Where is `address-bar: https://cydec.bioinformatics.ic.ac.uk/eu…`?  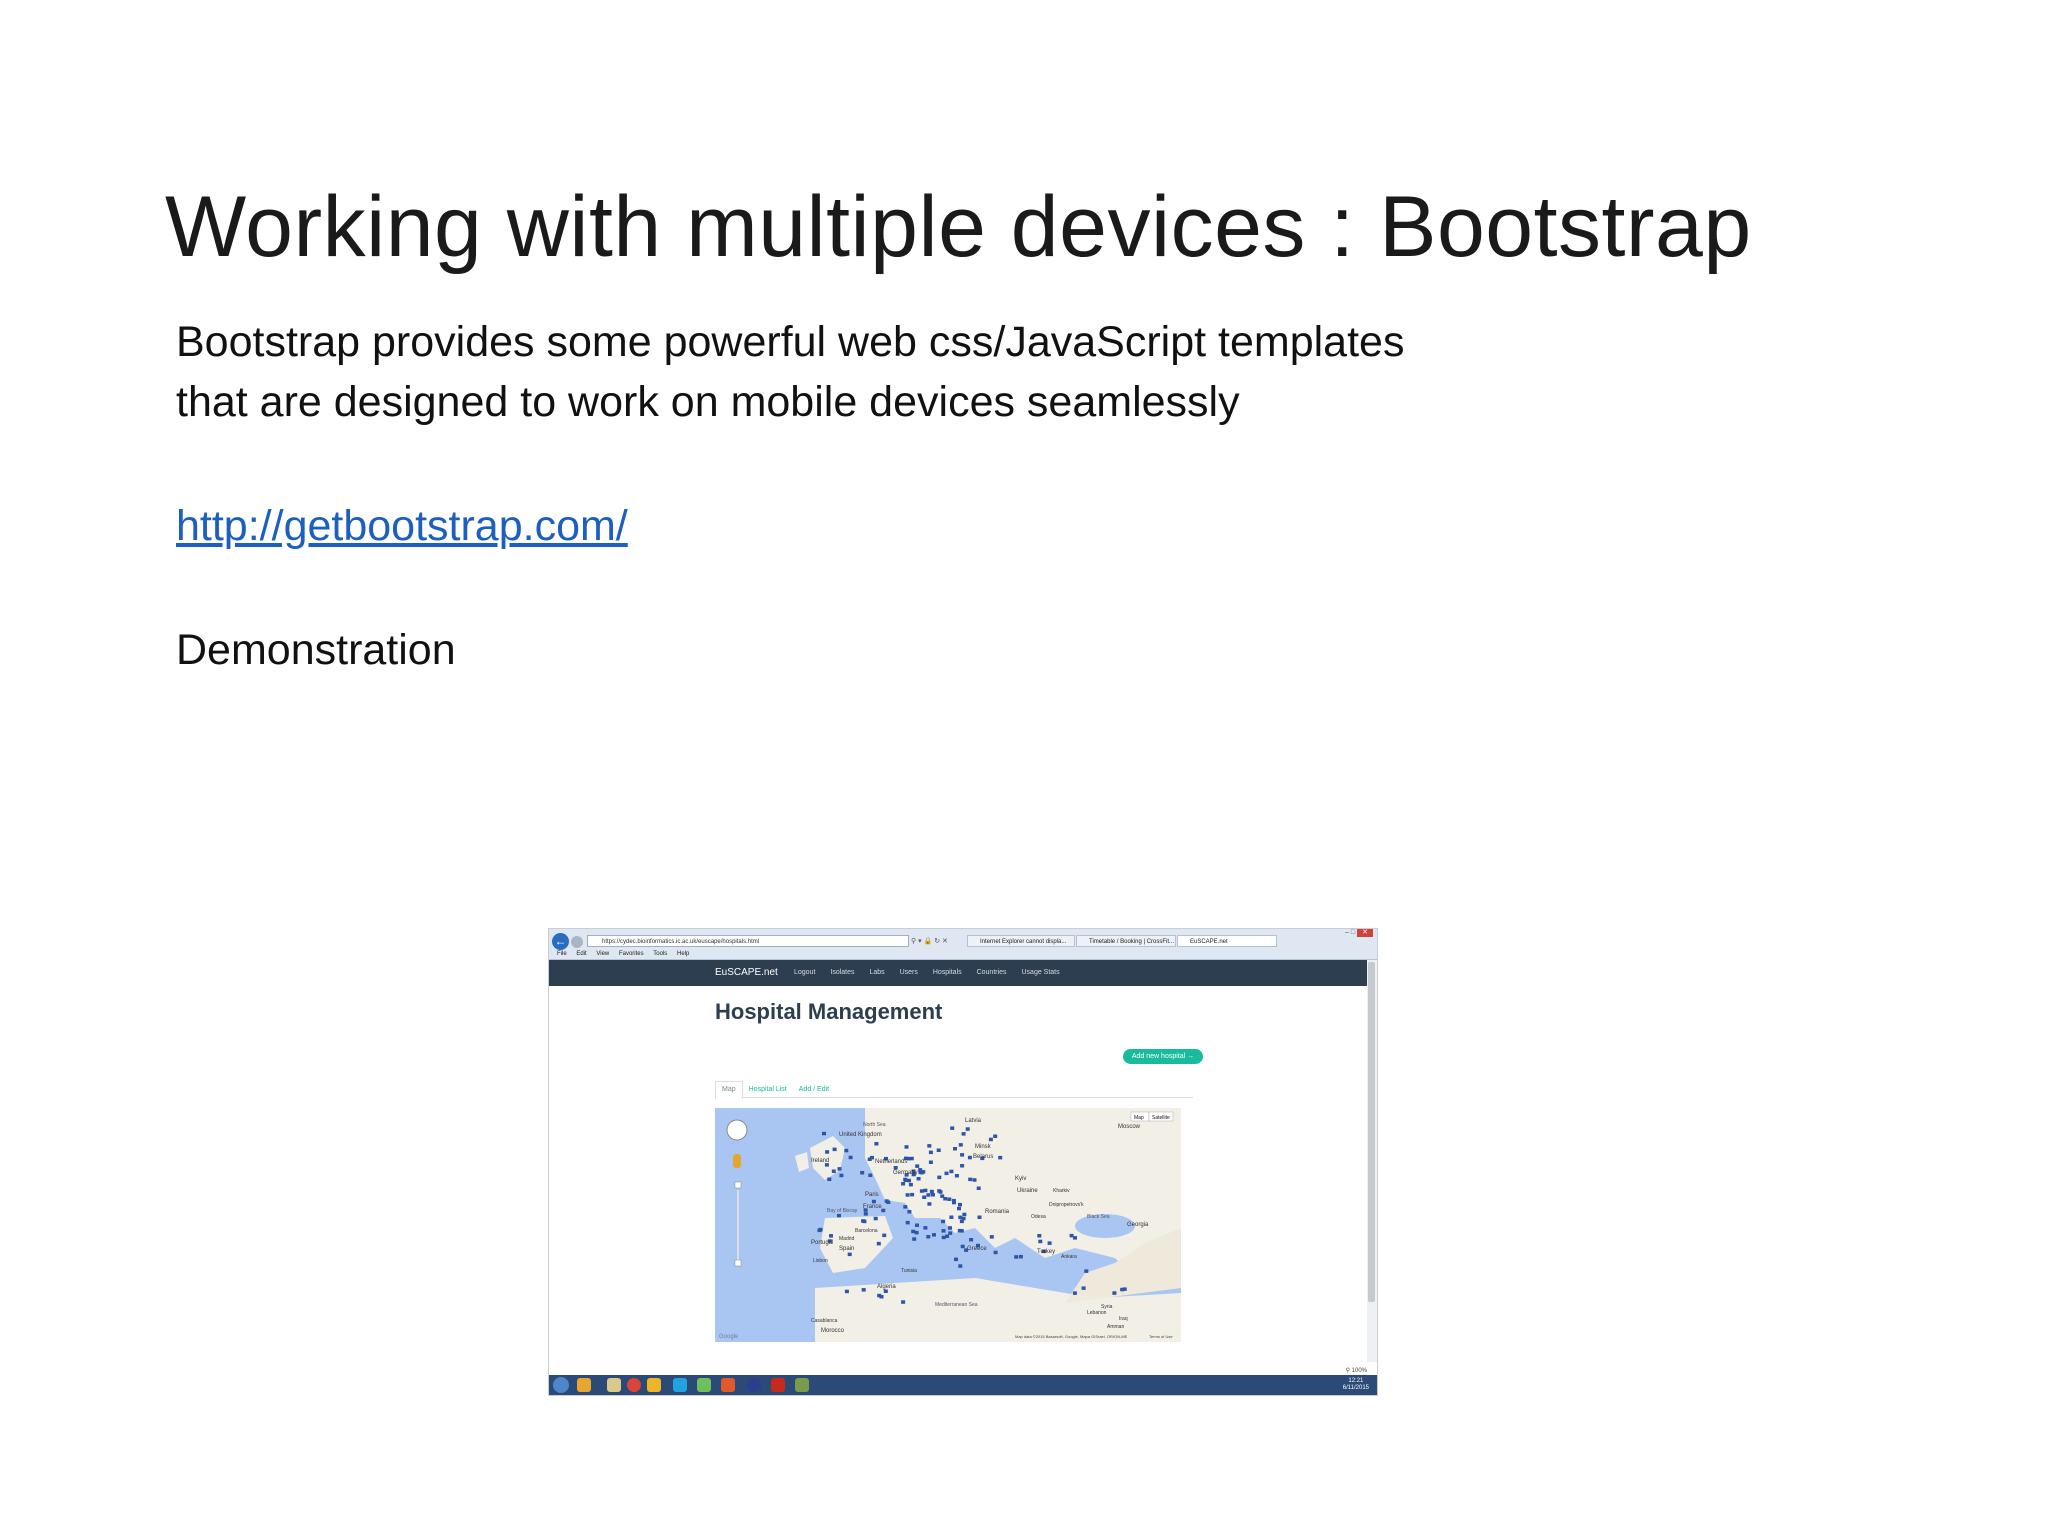 address-bar: https://cydec.bioinformatics.ic.ac.uk/eu… is located at coordinates (748, 941).